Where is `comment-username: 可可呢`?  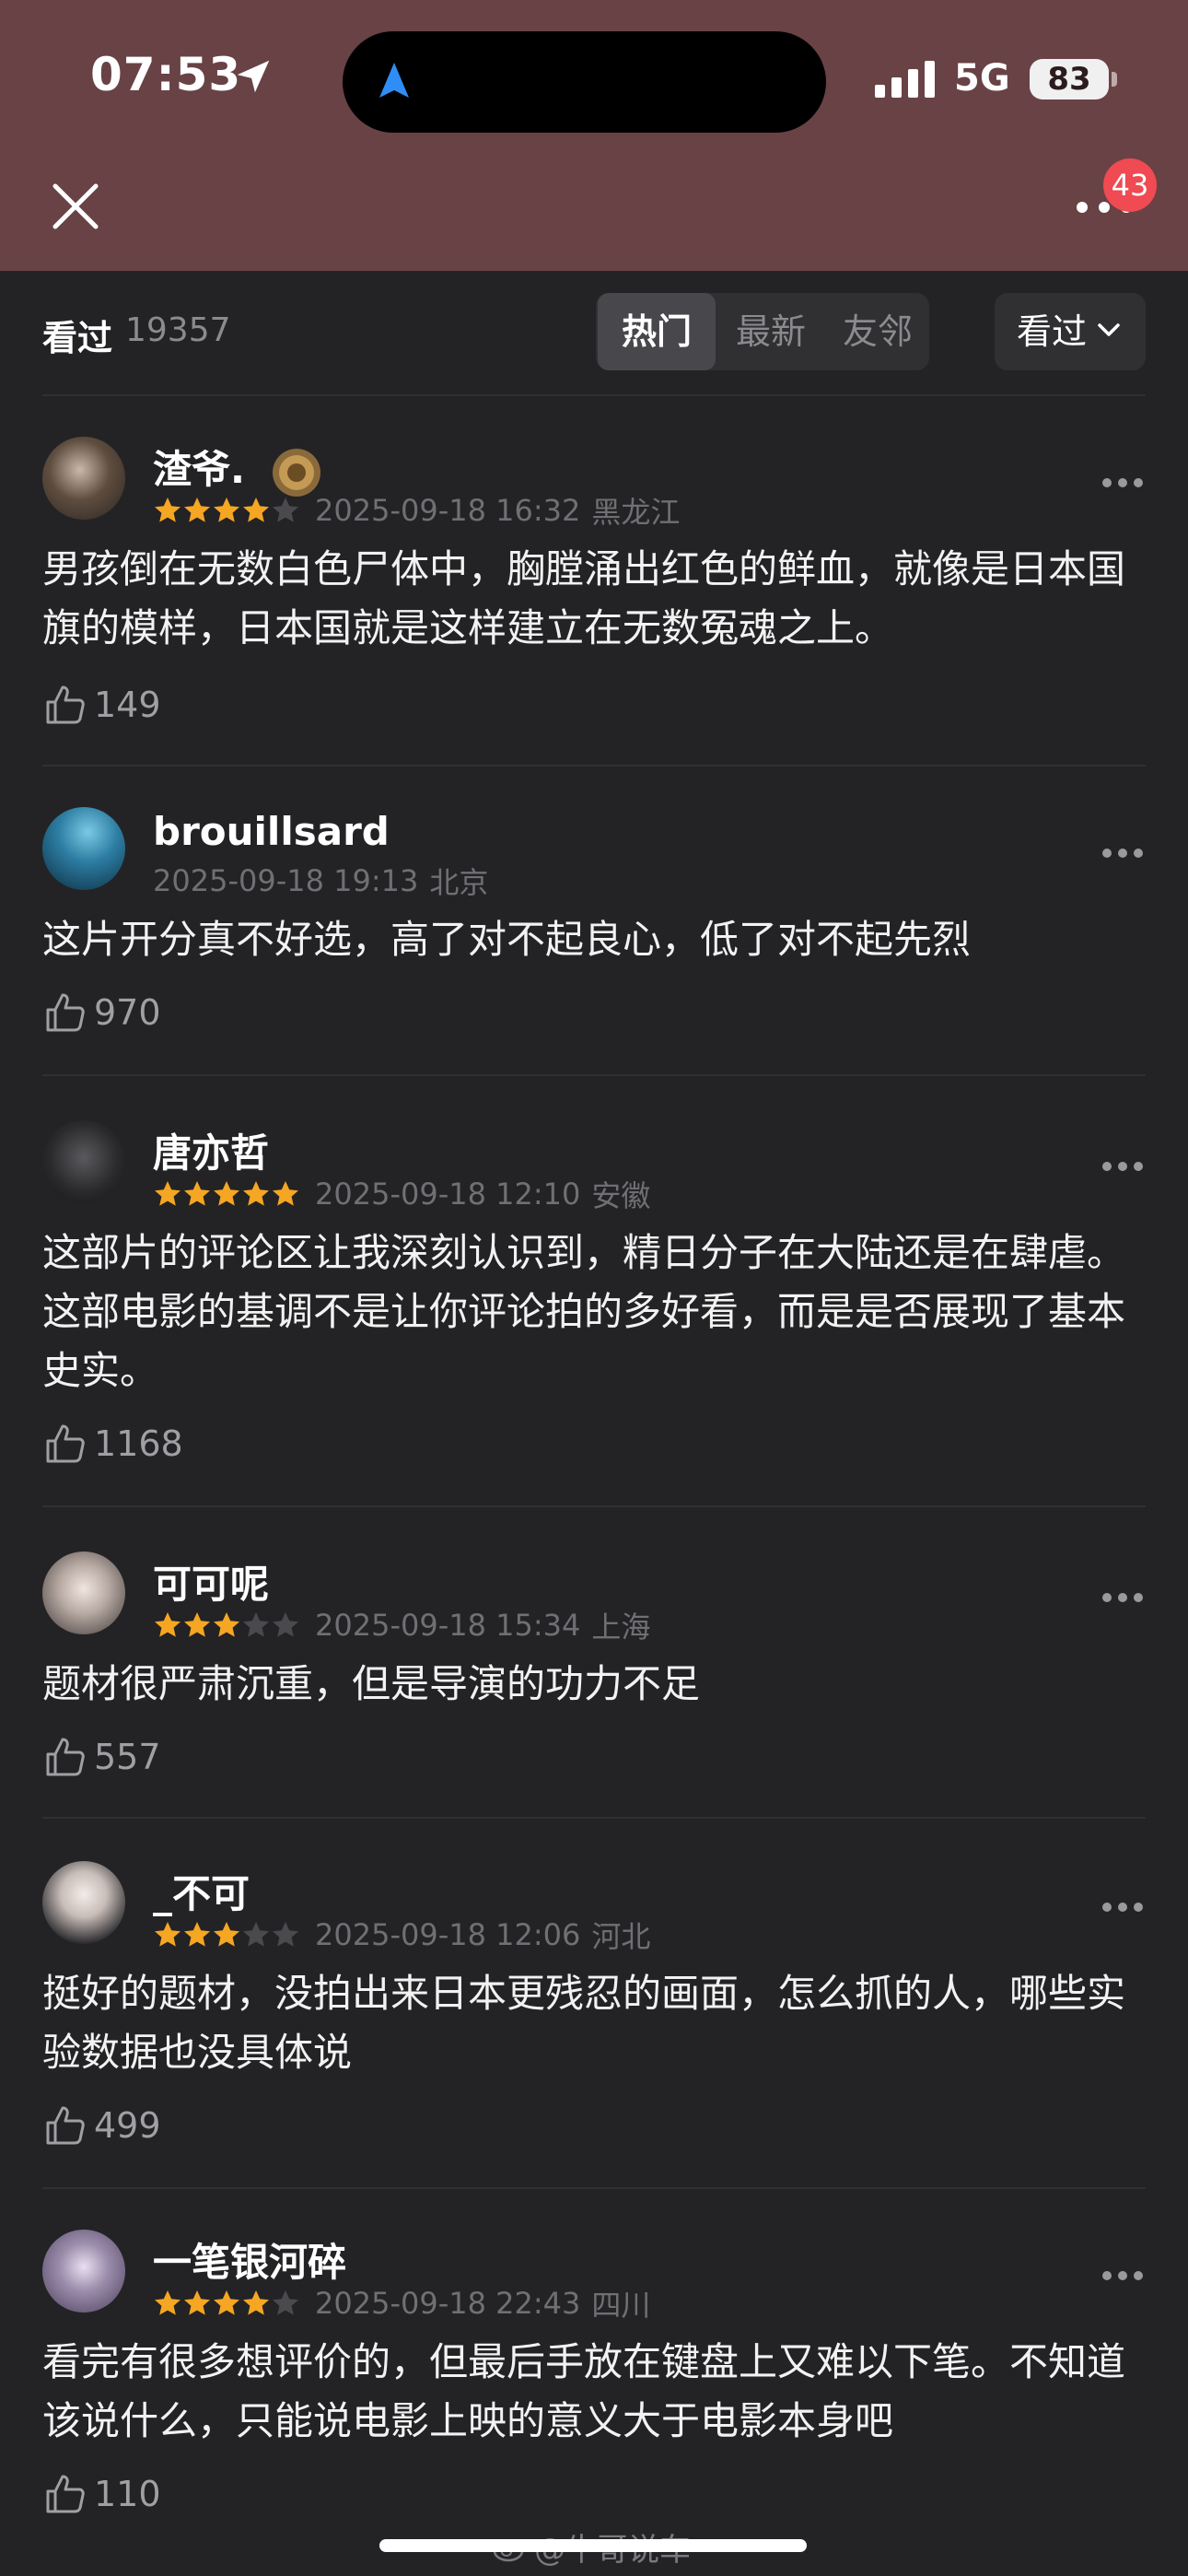
comment-username: 可可呢 is located at coordinates (211, 1581).